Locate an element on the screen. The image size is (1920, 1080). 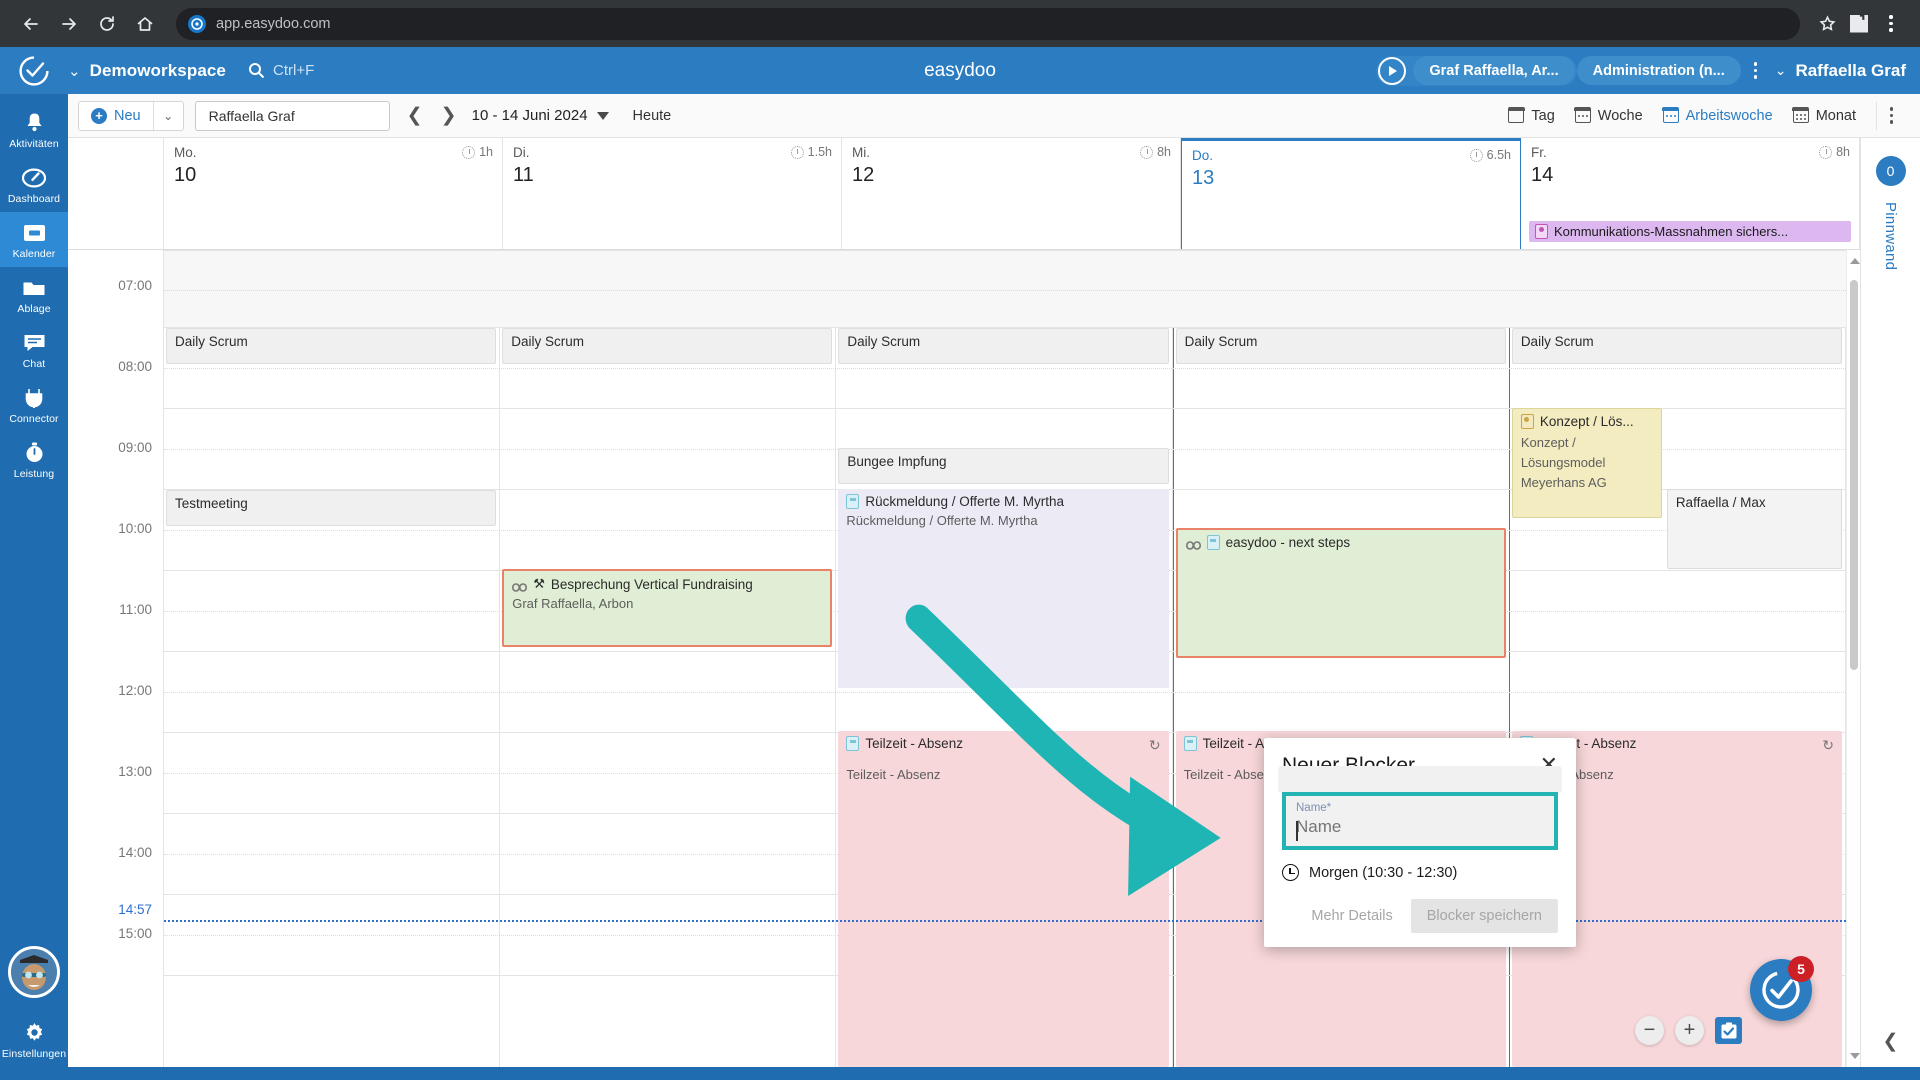
forward-button is located at coordinates (69, 24).